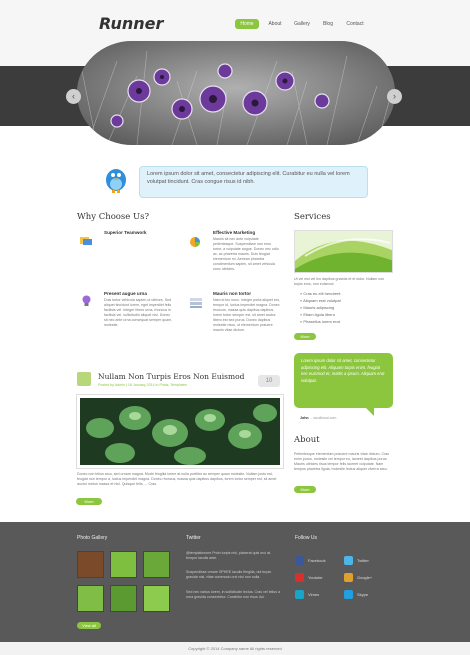 The height and width of the screenshot is (655, 470). Describe the element at coordinates (86, 300) in the screenshot. I see `lightbulb-icon` at that location.